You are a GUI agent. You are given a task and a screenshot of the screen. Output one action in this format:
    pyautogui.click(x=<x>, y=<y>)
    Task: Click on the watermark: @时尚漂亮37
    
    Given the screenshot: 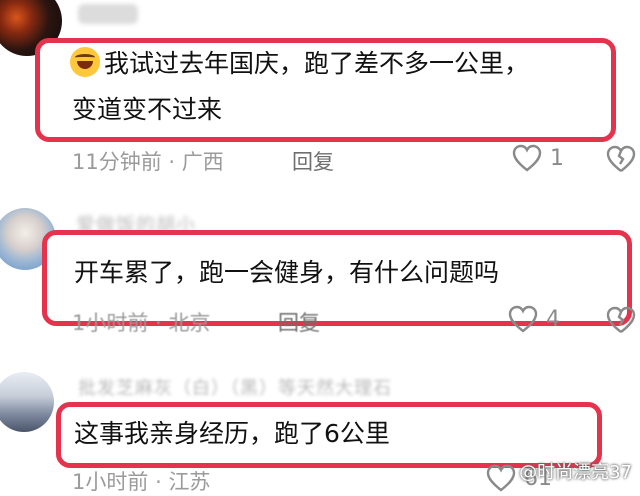 What is the action you would take?
    pyautogui.click(x=575, y=472)
    